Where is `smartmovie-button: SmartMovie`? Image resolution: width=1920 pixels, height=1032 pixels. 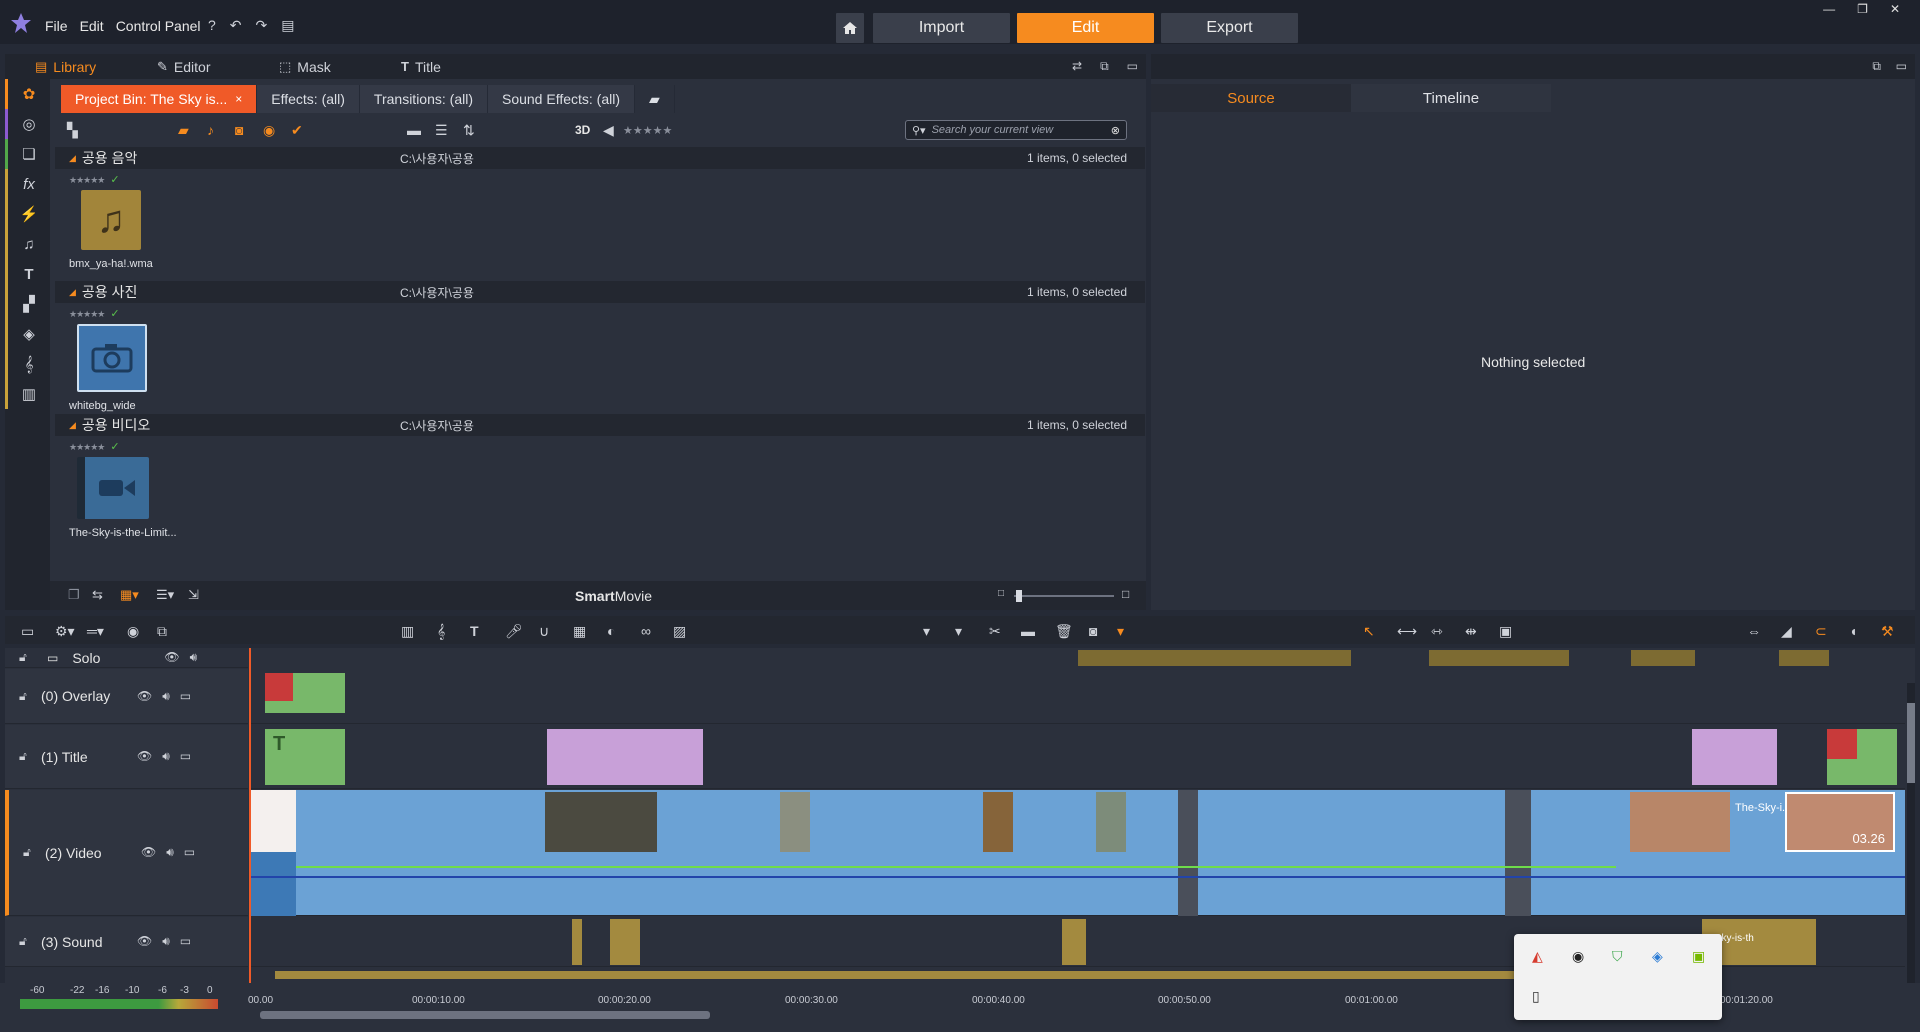 smartmovie-button: SmartMovie is located at coordinates (613, 596).